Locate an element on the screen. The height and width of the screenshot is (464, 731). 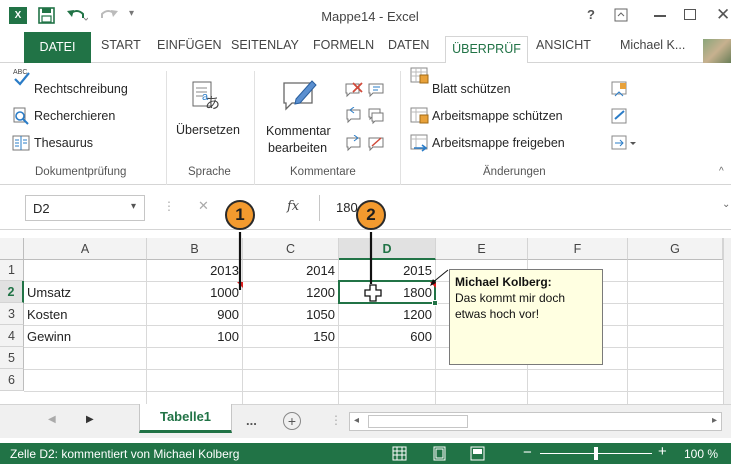
close-button: ✕ is located at coordinates (723, 15).